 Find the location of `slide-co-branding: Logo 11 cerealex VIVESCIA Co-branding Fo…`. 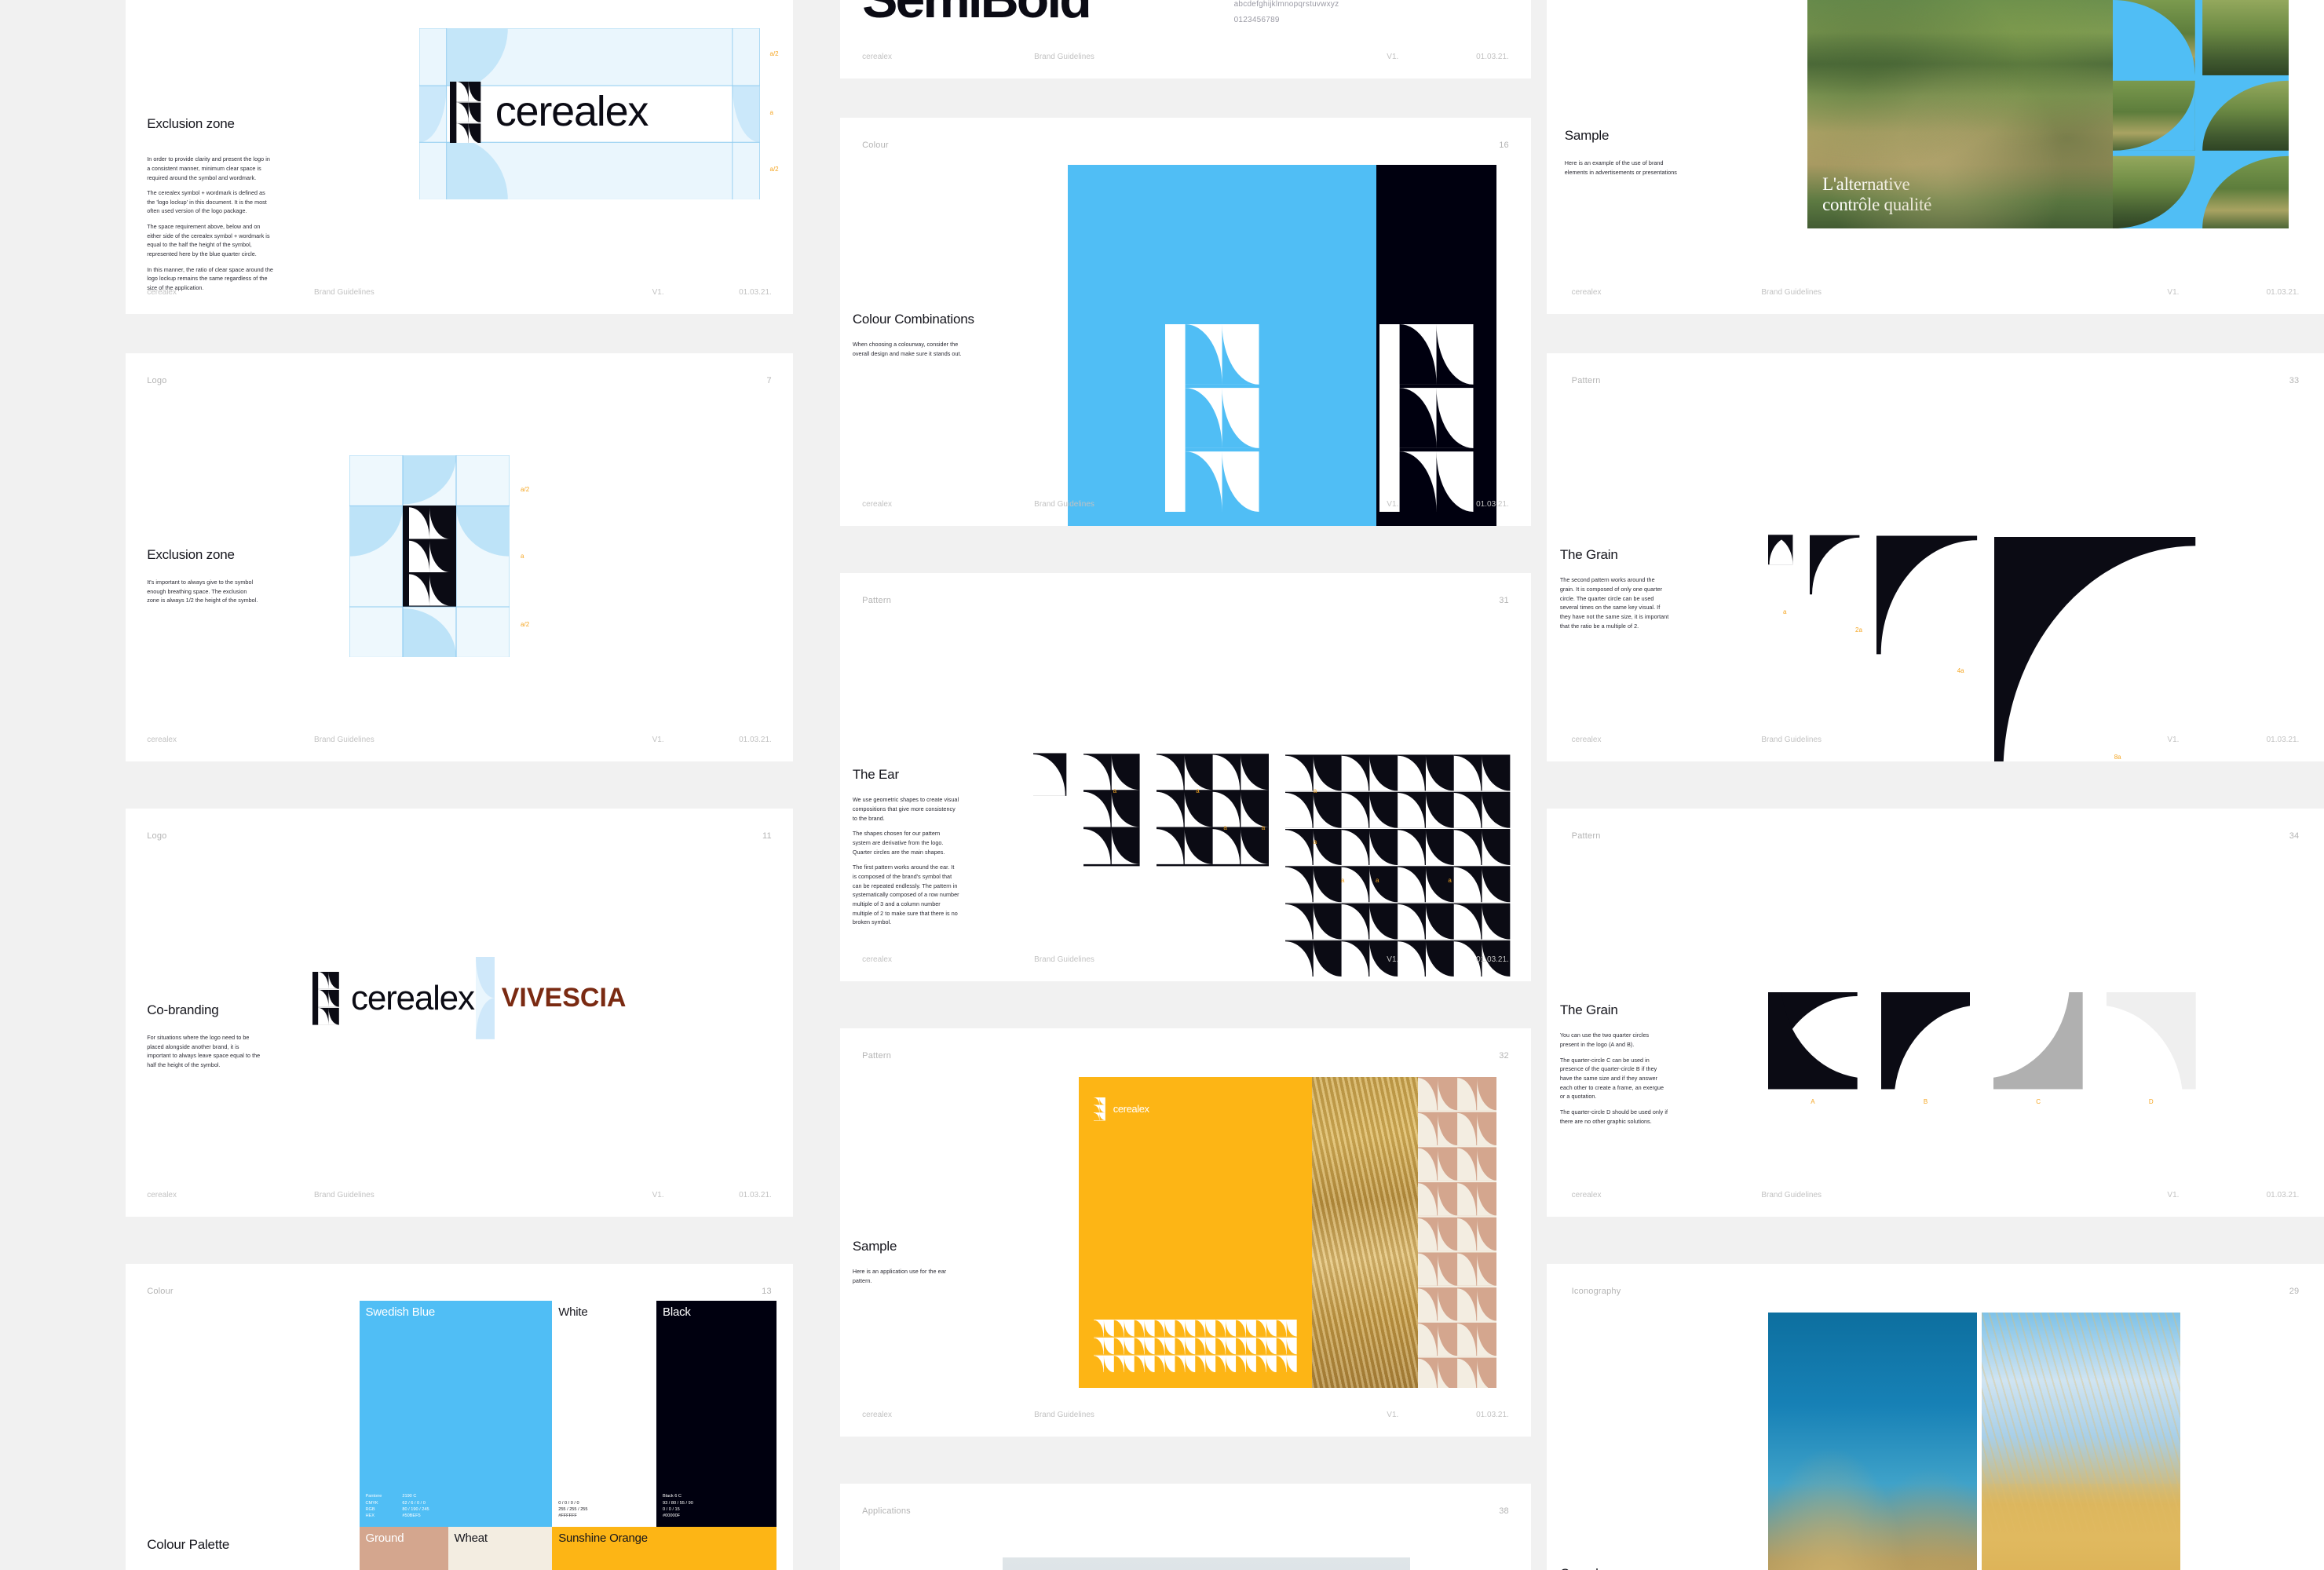

slide-co-branding: Logo 11 cerealex VIVESCIA Co-branding Fo… is located at coordinates (459, 1013).